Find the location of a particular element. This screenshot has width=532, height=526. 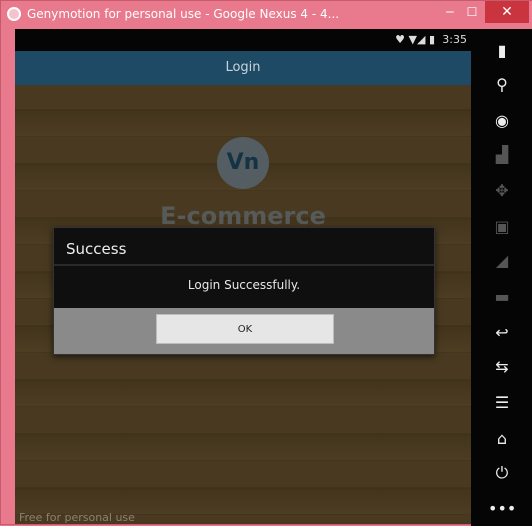

dialog-header: Success is located at coordinates (244, 247).